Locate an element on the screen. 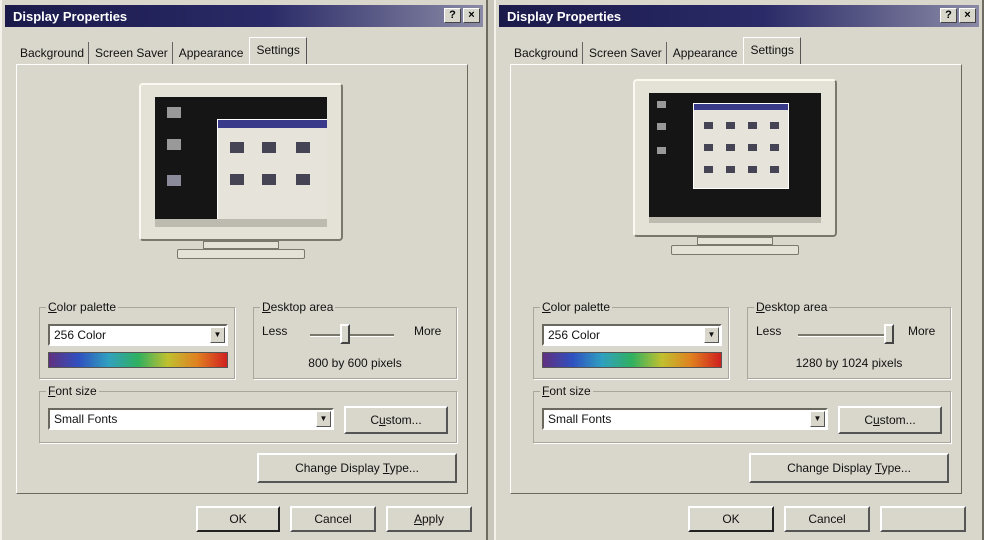  resolution-value: 800 by 600 pixels is located at coordinates (355, 363).